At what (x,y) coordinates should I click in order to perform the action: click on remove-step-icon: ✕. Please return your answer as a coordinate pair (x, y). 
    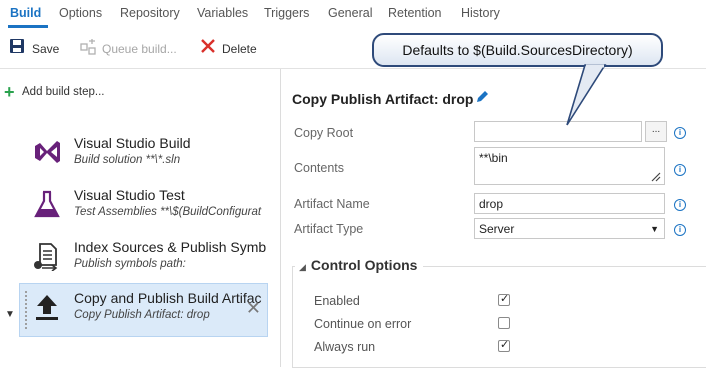
    Looking at the image, I should click on (253, 308).